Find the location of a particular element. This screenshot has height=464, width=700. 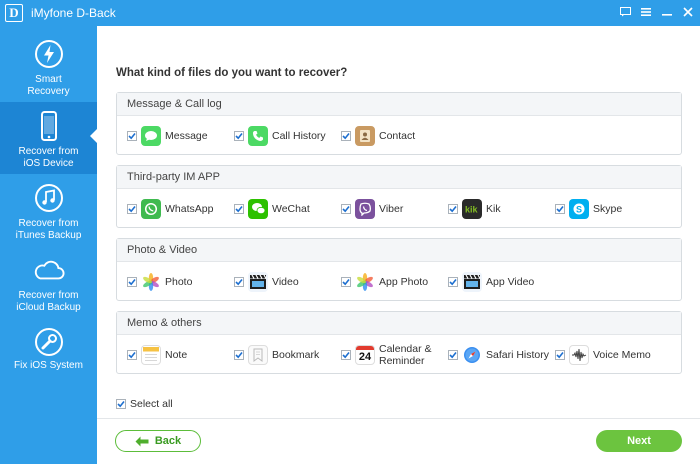

file-option-note: Note is located at coordinates (157, 354).